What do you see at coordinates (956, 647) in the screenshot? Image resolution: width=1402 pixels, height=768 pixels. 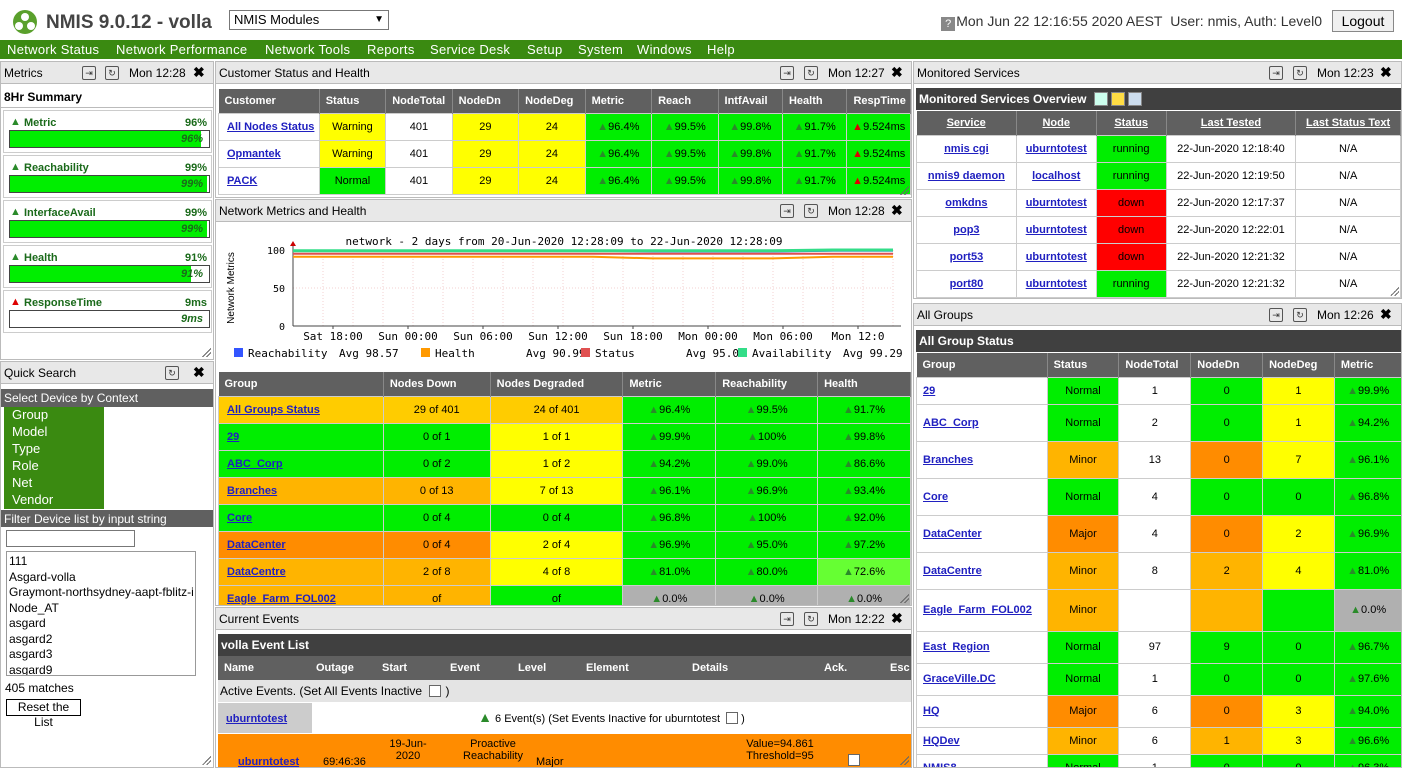 I see `group-link: East_Region` at bounding box center [956, 647].